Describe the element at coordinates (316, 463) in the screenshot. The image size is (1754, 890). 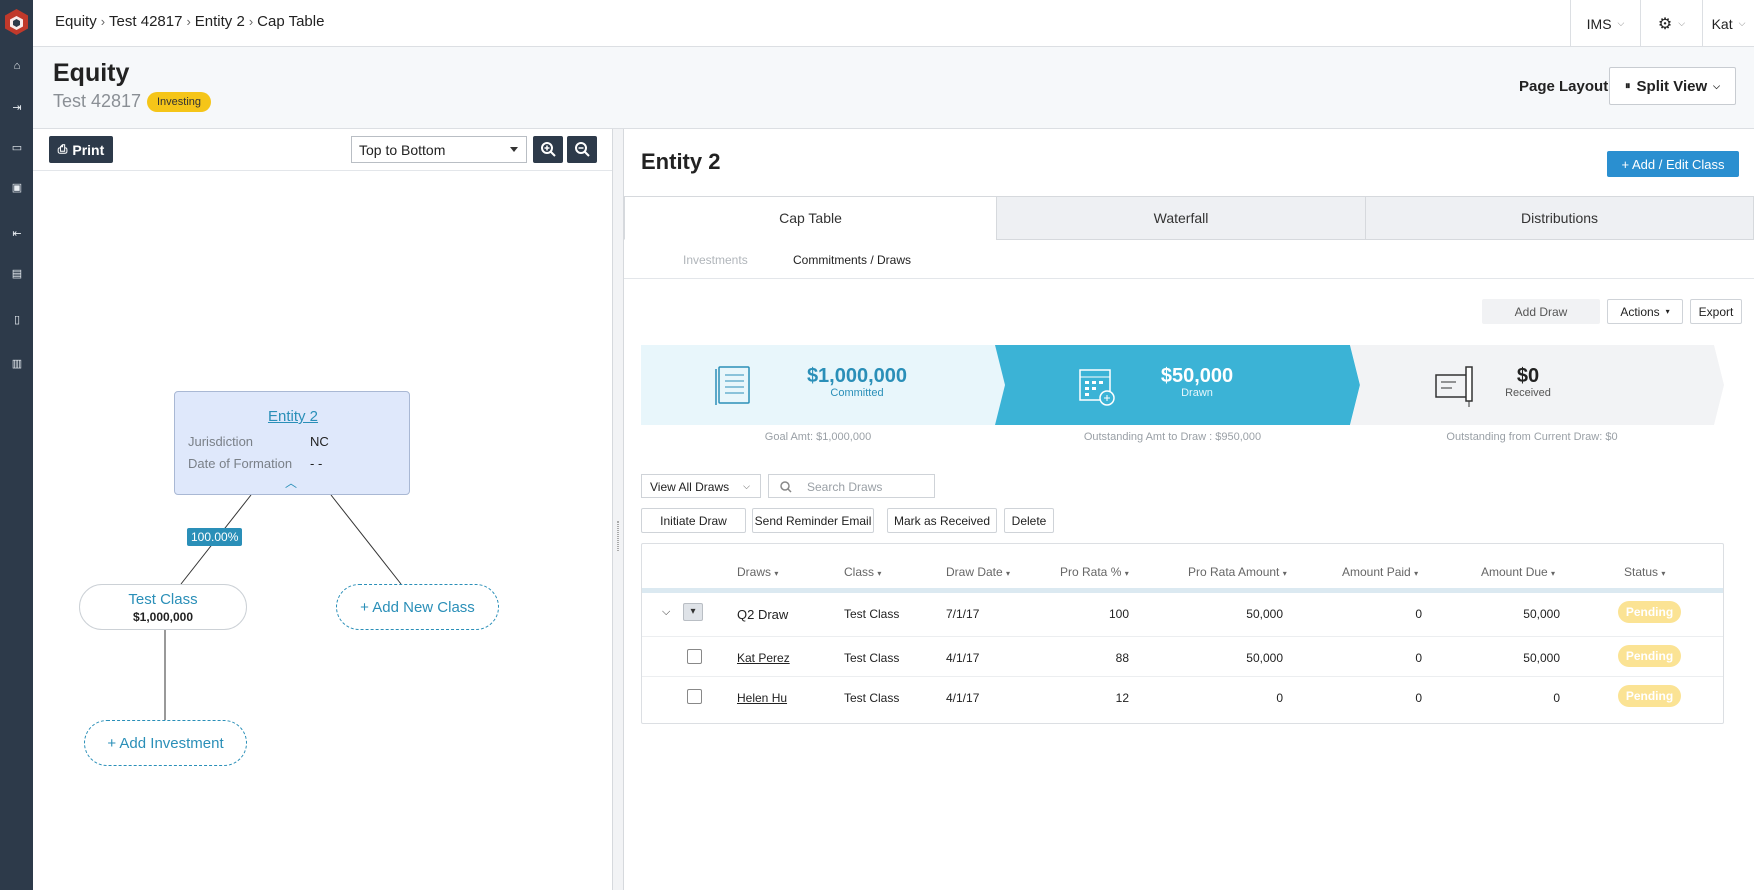
I see `formation-value: - -` at that location.